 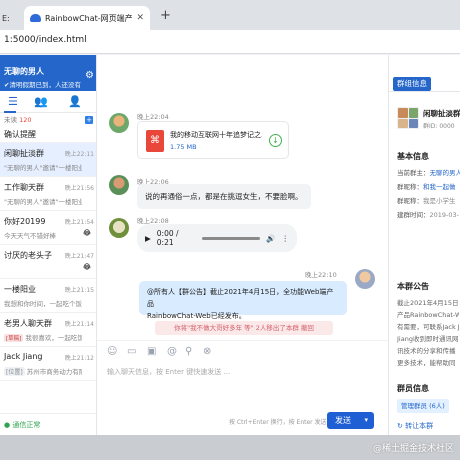 What do you see at coordinates (75, 102) in the screenshot?
I see `groups-tab-icon: 👤` at bounding box center [75, 102].